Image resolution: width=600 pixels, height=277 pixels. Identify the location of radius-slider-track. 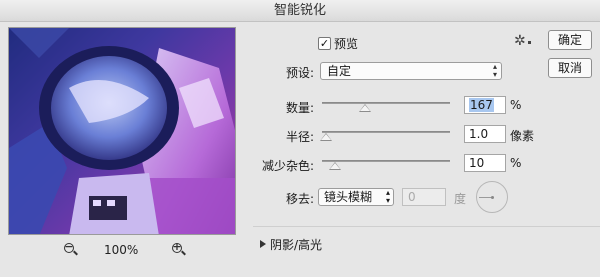
(386, 132).